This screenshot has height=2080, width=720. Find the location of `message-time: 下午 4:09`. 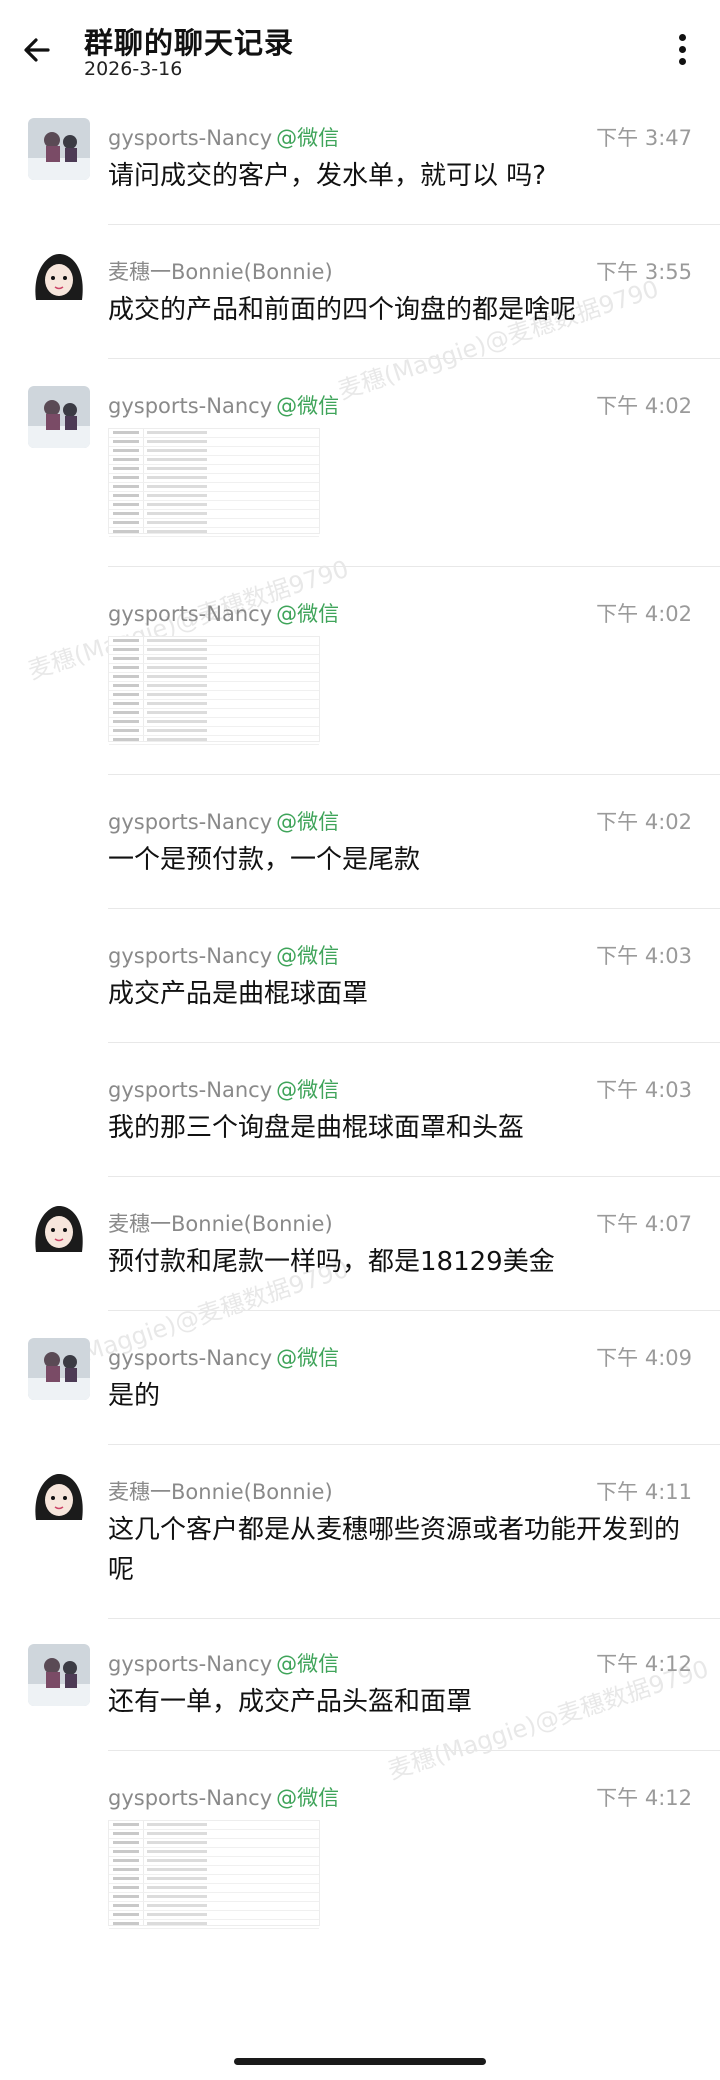

message-time: 下午 4:09 is located at coordinates (644, 1358).